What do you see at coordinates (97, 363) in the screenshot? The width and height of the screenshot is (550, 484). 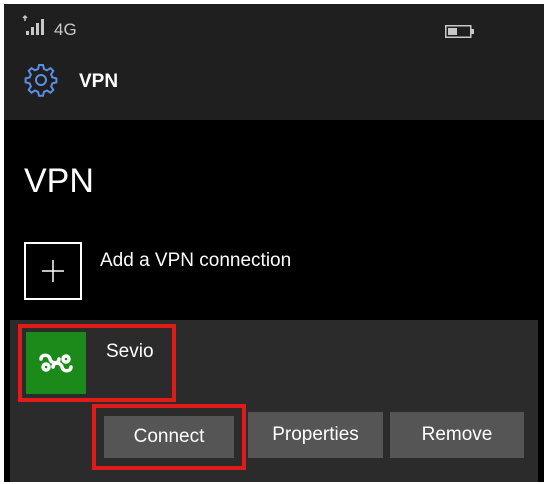 I see `vpn-connection-sevio: Sevio` at bounding box center [97, 363].